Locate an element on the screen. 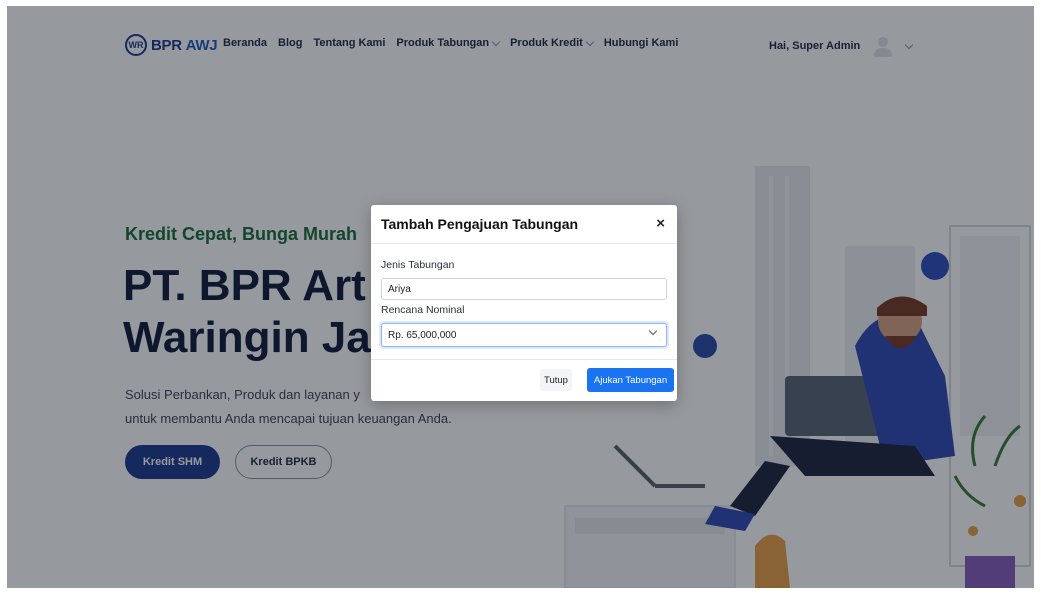  close-icon: × is located at coordinates (660, 223).